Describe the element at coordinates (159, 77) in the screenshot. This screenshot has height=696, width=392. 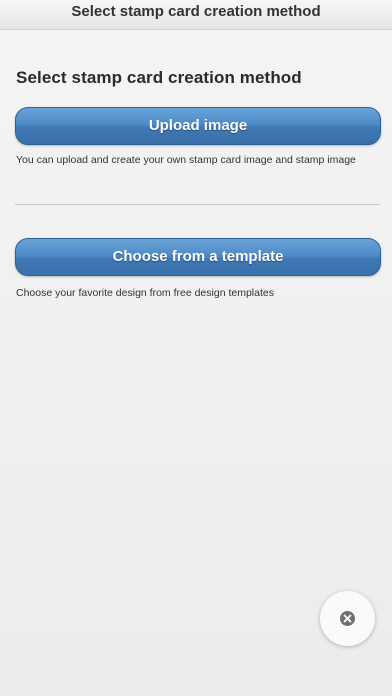
I see `page-title: Select stamp card creation method` at that location.